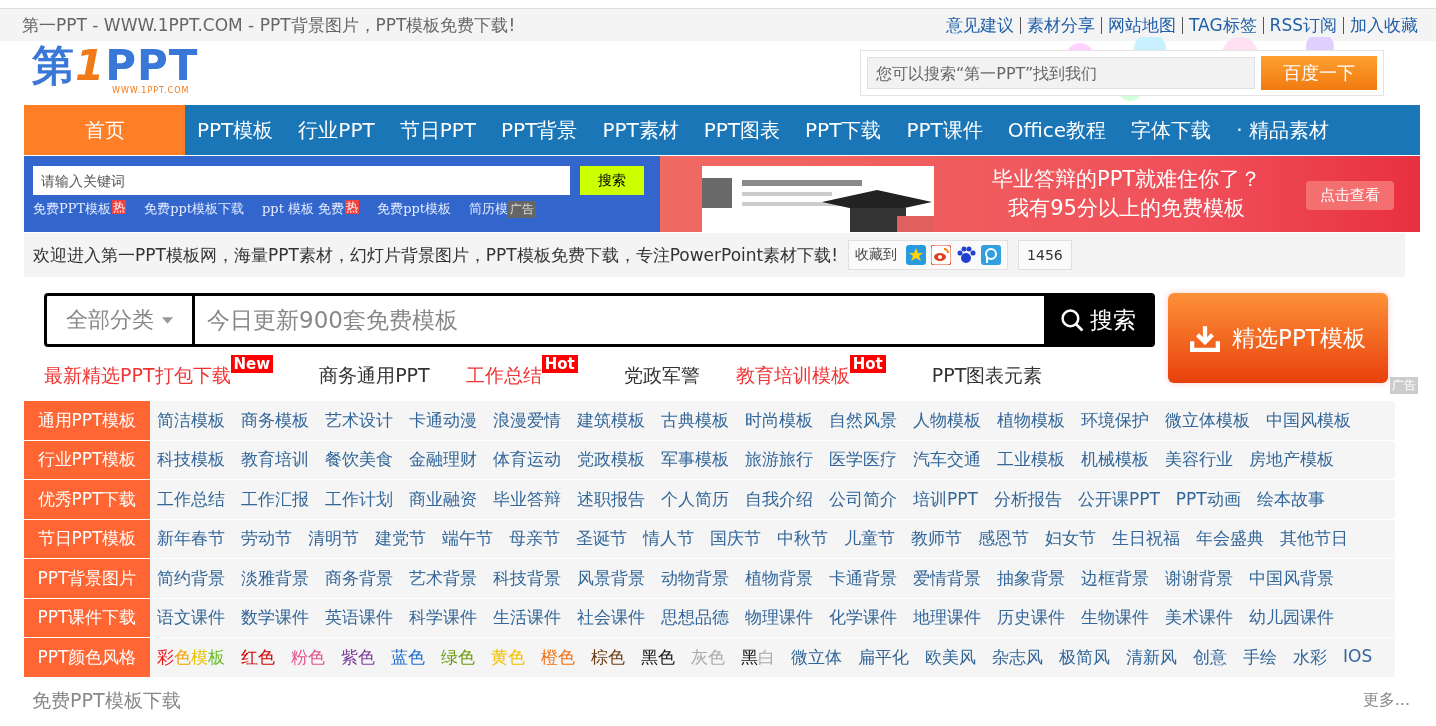  What do you see at coordinates (467, 539) in the screenshot?
I see `category-link: 端午节` at bounding box center [467, 539].